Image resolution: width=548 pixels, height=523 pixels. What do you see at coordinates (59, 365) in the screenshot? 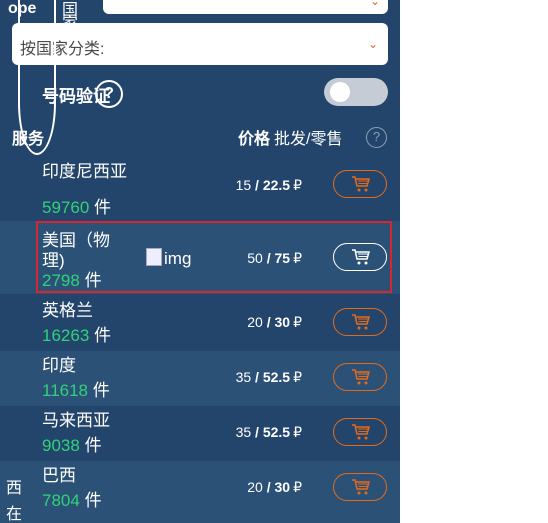
I see `country-name: 印度` at bounding box center [59, 365].